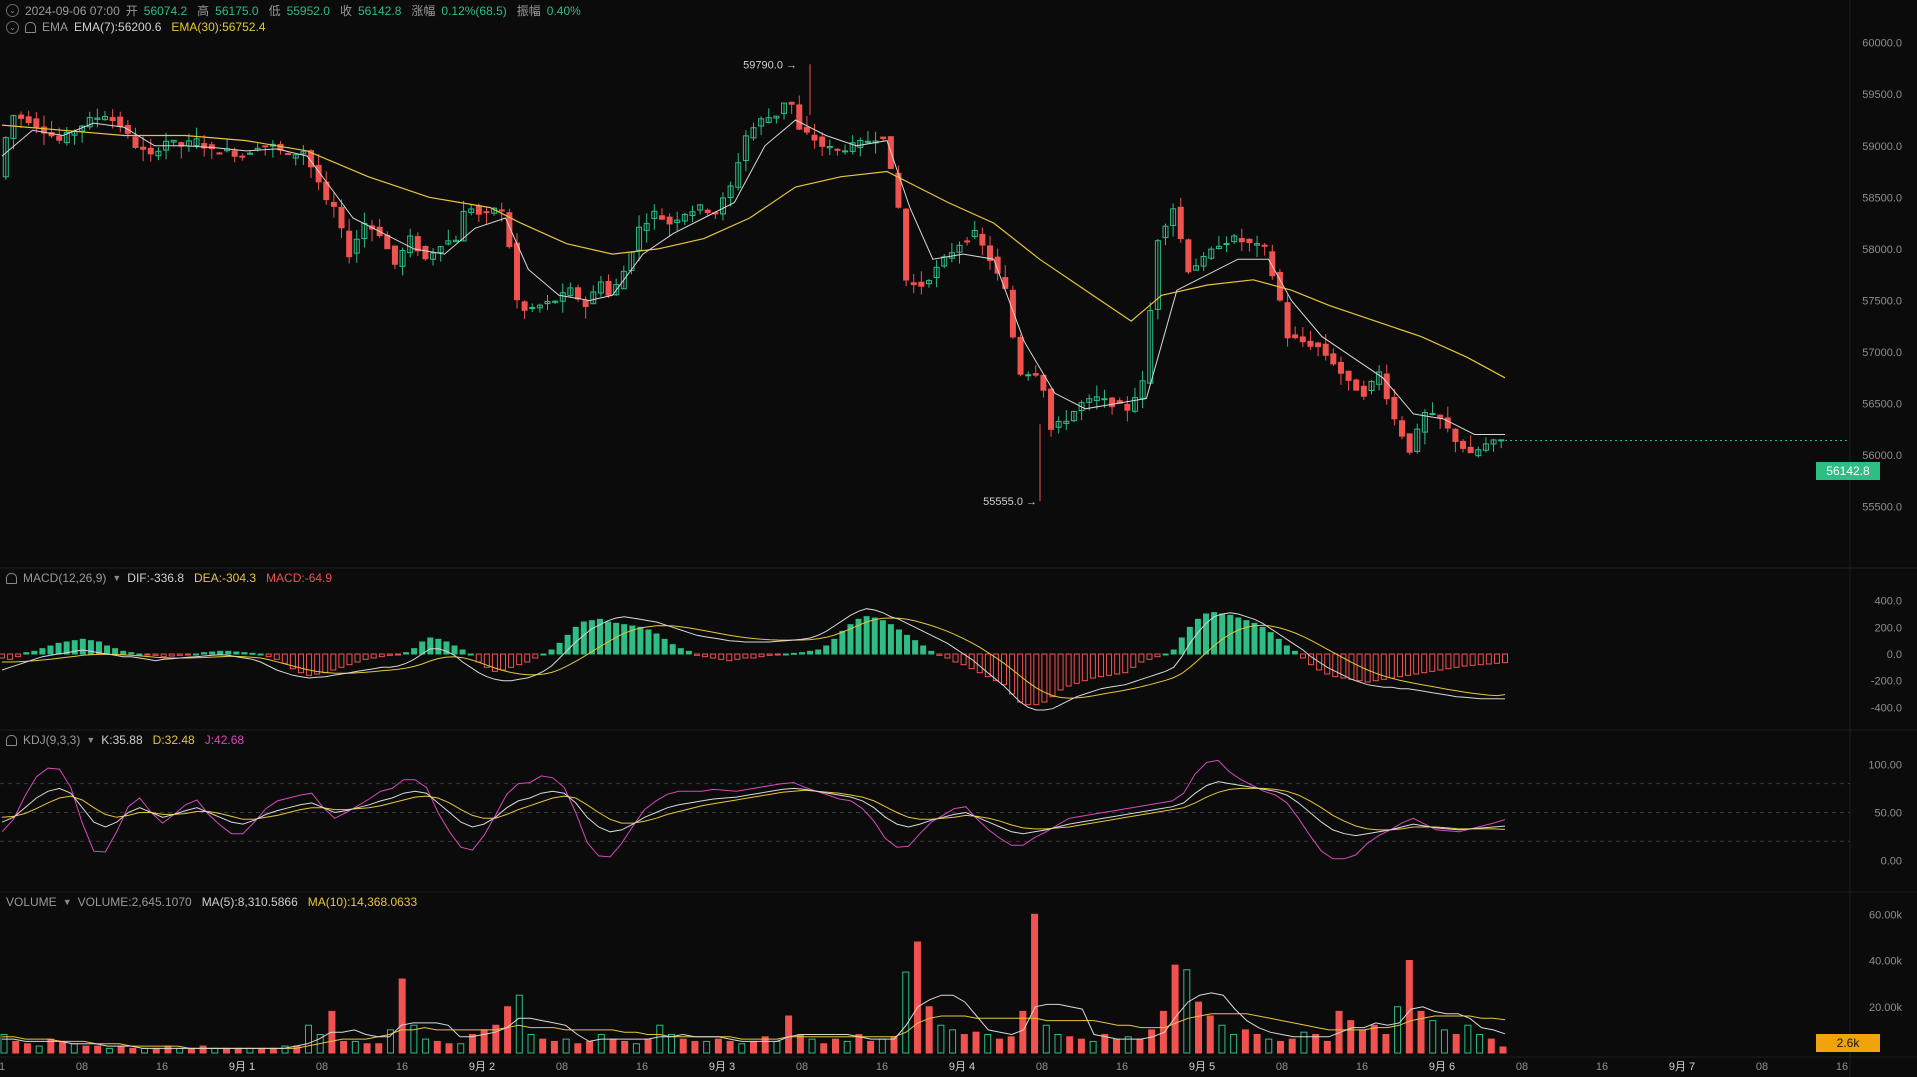 This screenshot has width=1917, height=1077. Describe the element at coordinates (362, 902) in the screenshot. I see `volume-ma10: MA(10):14,368.0633` at that location.